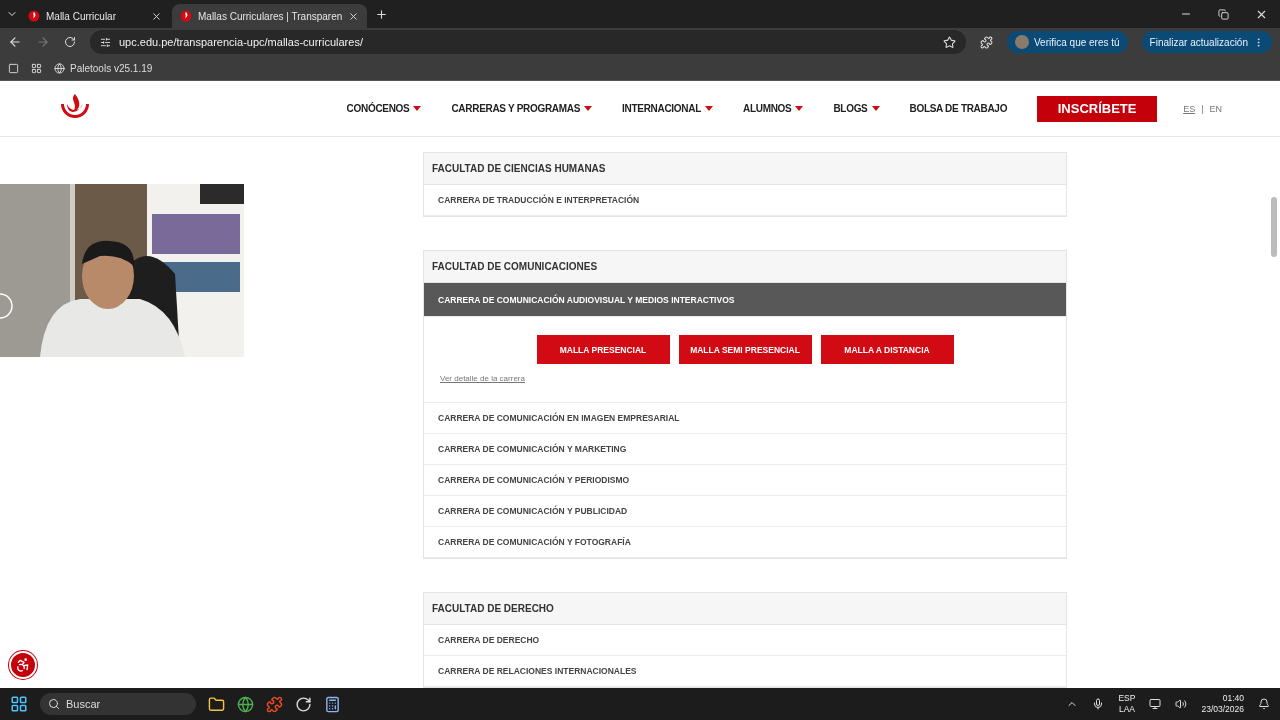  I want to click on avatar-icon, so click(1022, 42).